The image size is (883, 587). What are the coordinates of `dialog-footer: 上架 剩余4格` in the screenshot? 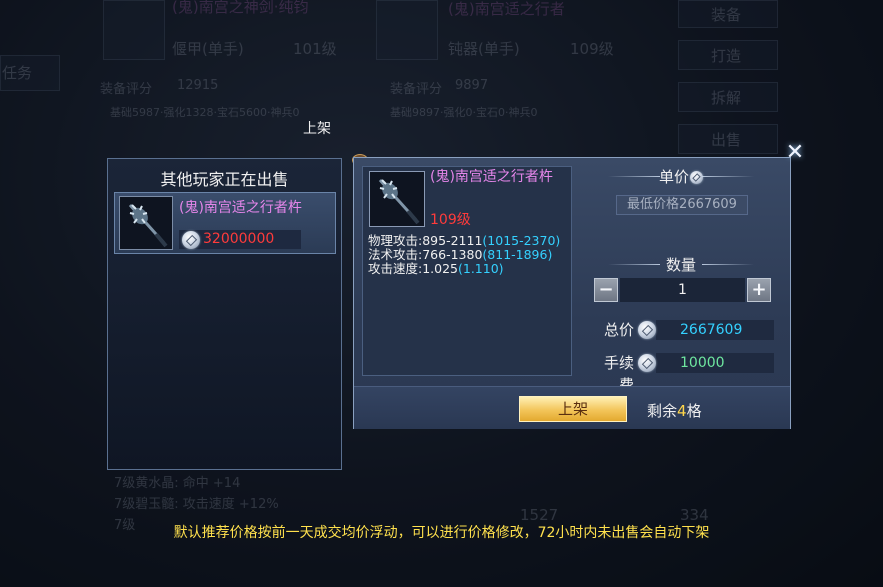 It's located at (572, 407).